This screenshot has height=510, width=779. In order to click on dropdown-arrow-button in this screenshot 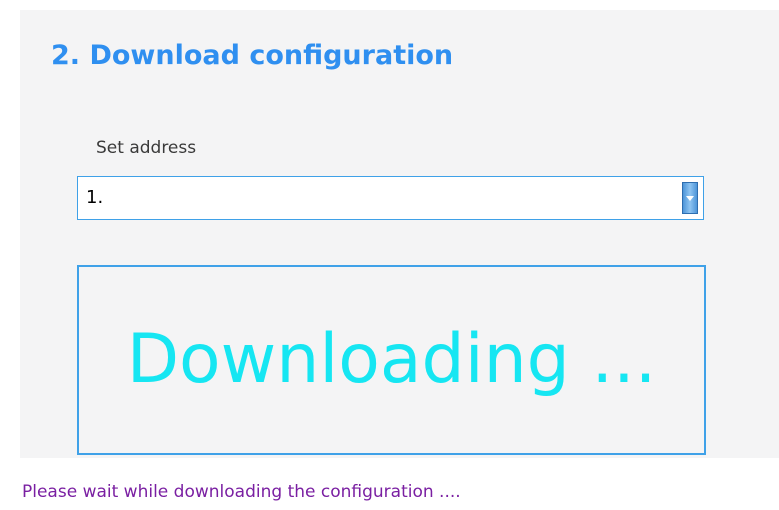, I will do `click(690, 198)`.